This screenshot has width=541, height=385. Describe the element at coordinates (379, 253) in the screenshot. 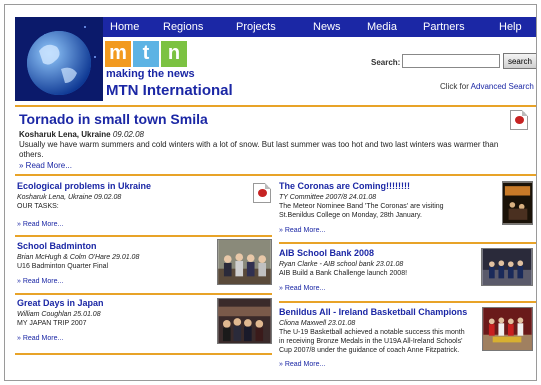

I see `story-title: AIB School Bank 2008` at that location.